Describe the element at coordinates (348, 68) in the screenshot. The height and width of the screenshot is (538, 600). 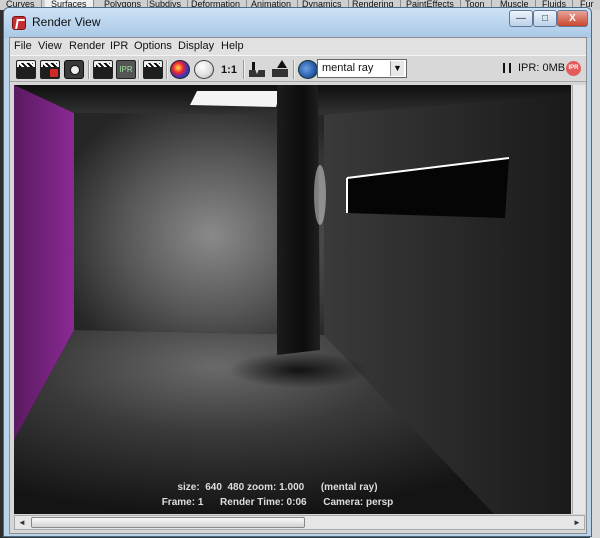
I see `renderer-value: mental ray` at that location.